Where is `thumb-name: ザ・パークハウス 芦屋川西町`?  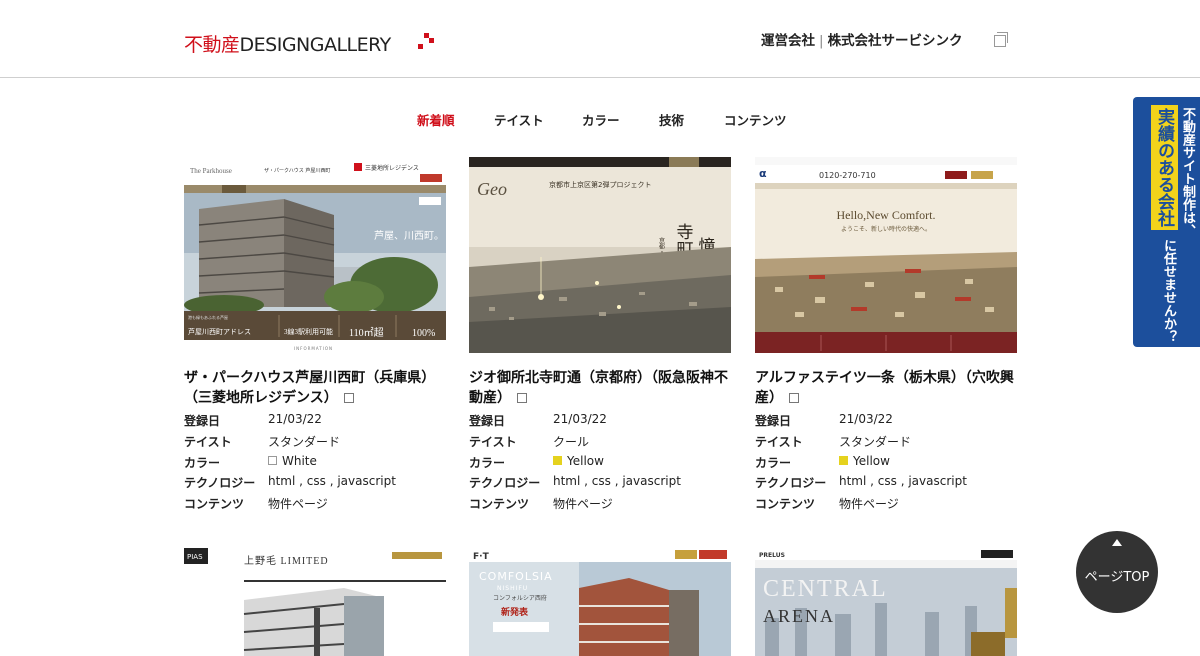
thumb-name: ザ・パークハウス 芦屋川西町 is located at coordinates (297, 170).